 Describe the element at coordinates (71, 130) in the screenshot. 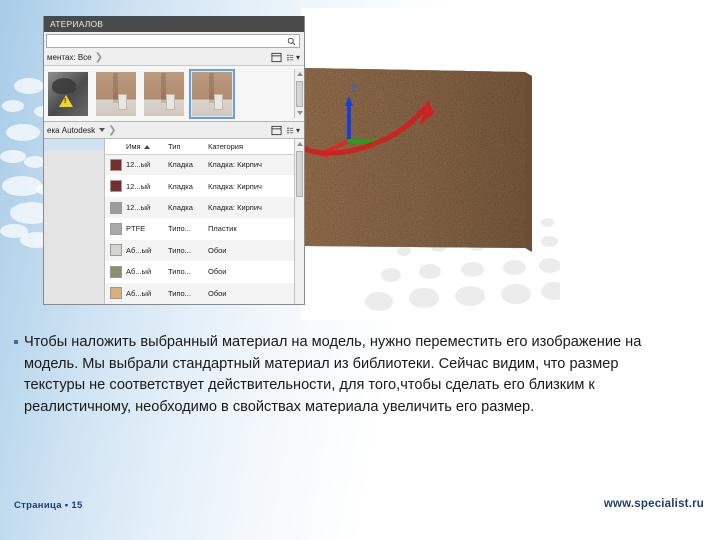

I see `library-label: ека Autodesk` at that location.